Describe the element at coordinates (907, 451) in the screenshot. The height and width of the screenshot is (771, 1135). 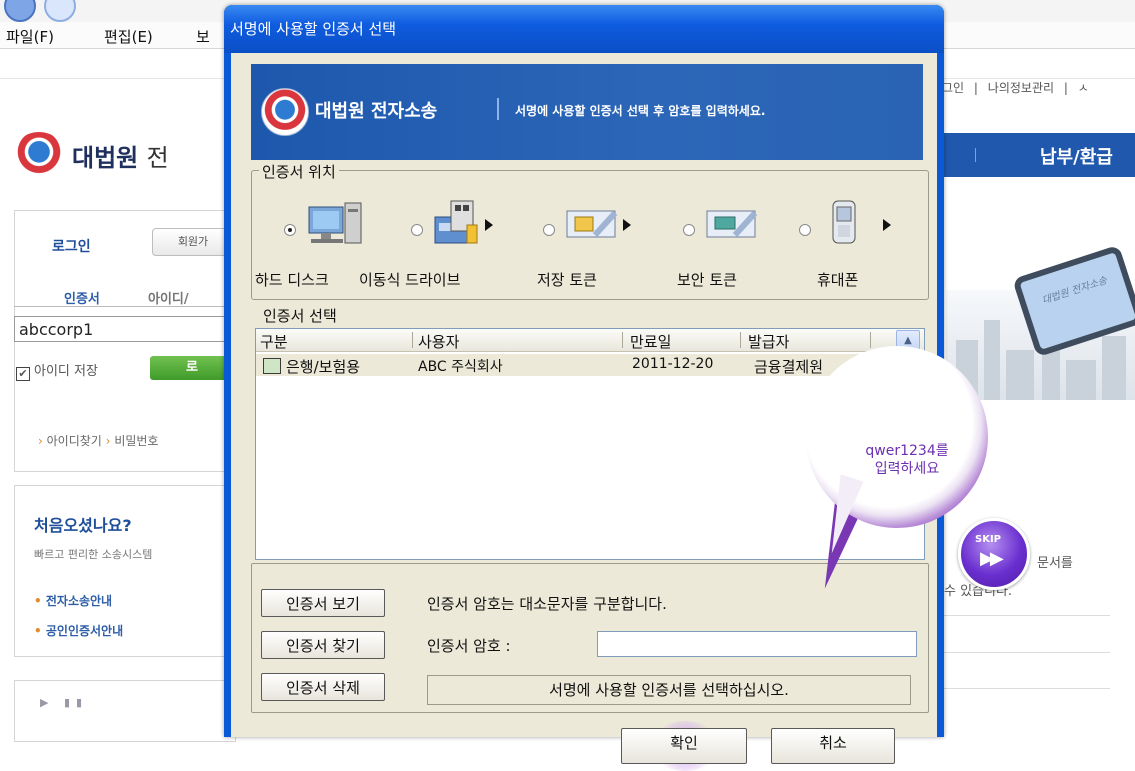
I see `bubble-line-1: qwer1234를` at that location.